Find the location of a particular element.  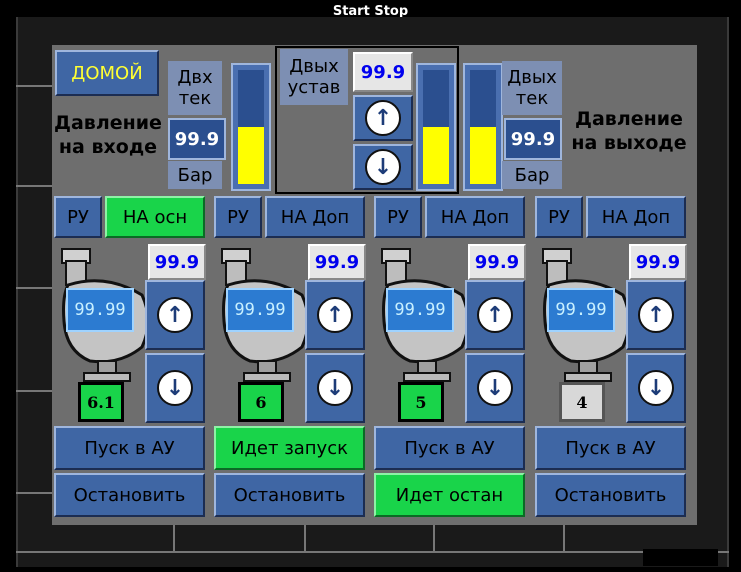

pump-start-button: Идет запуск is located at coordinates (289, 448).